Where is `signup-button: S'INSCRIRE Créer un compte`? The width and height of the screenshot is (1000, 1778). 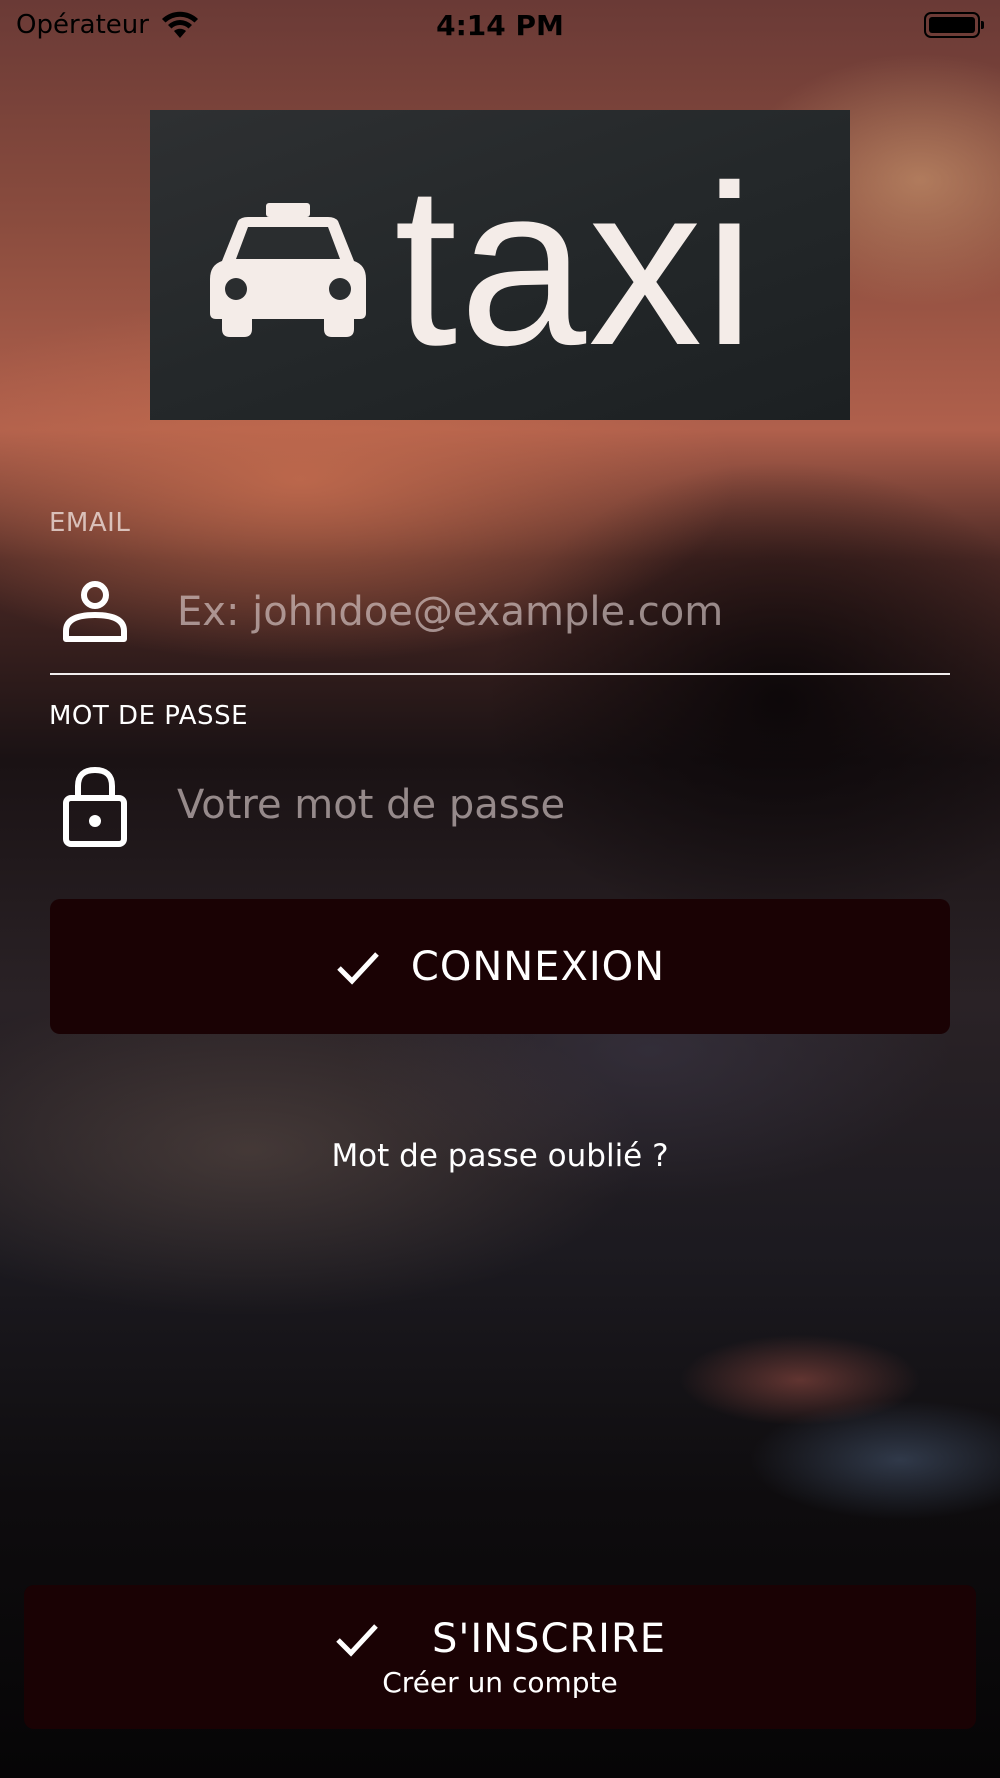
signup-button: S'INSCRIRE Créer un compte is located at coordinates (500, 1657).